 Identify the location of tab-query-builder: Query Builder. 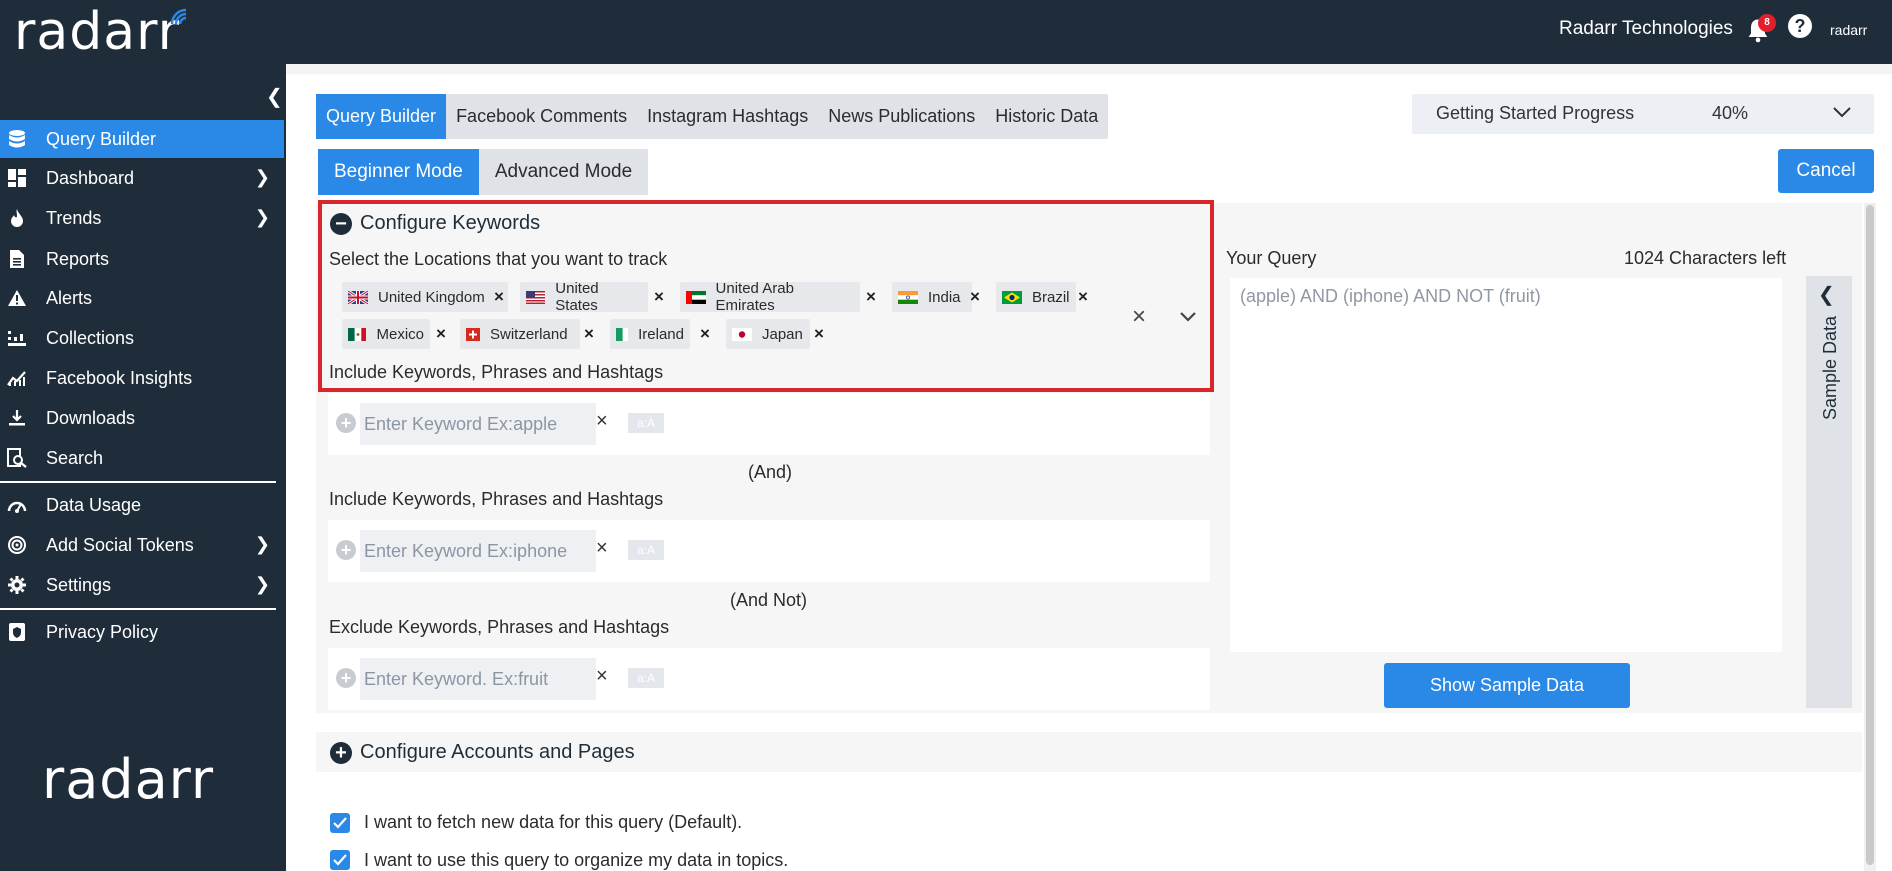
(381, 116).